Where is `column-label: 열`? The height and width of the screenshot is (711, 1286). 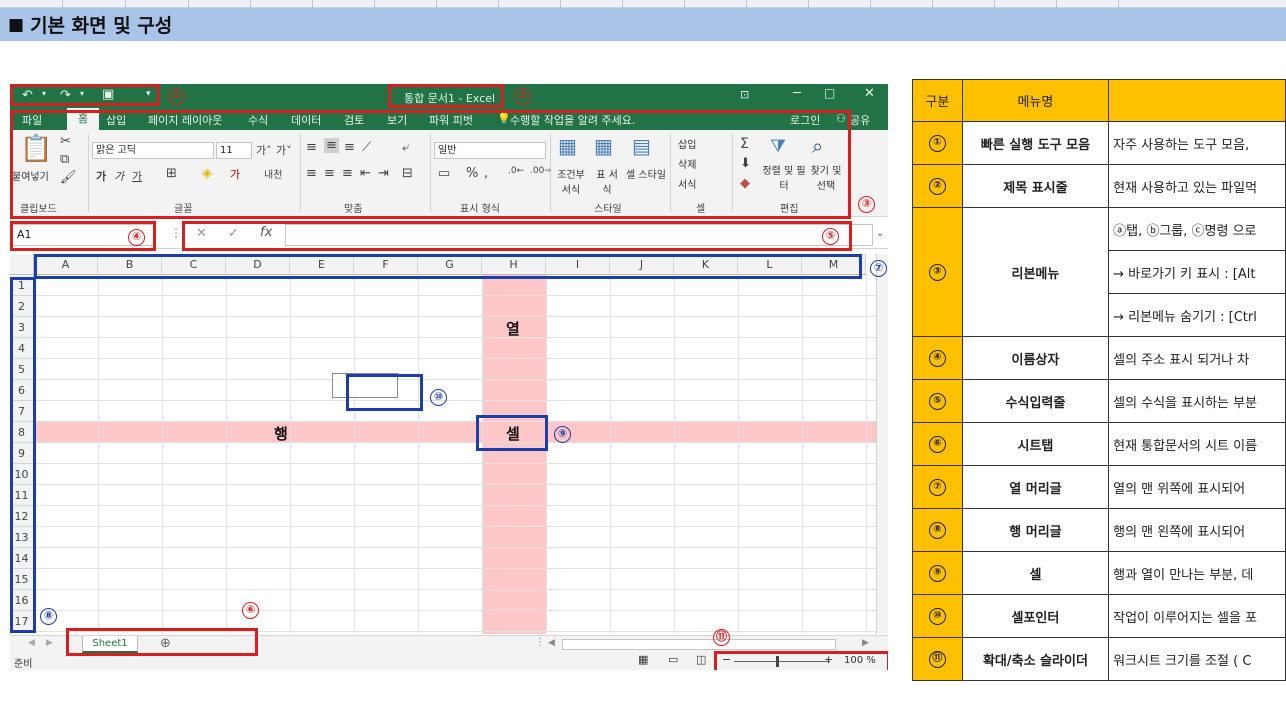
column-label: 열 is located at coordinates (513, 329).